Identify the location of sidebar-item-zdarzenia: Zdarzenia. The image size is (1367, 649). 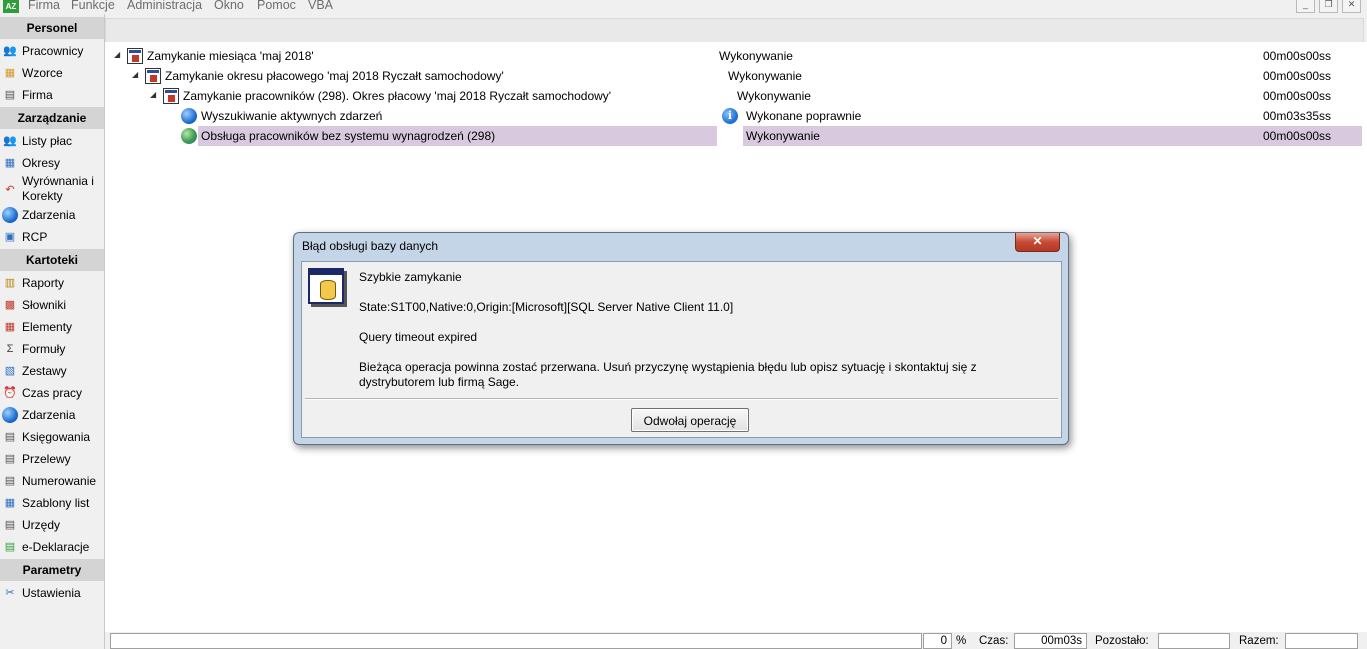
(52, 215).